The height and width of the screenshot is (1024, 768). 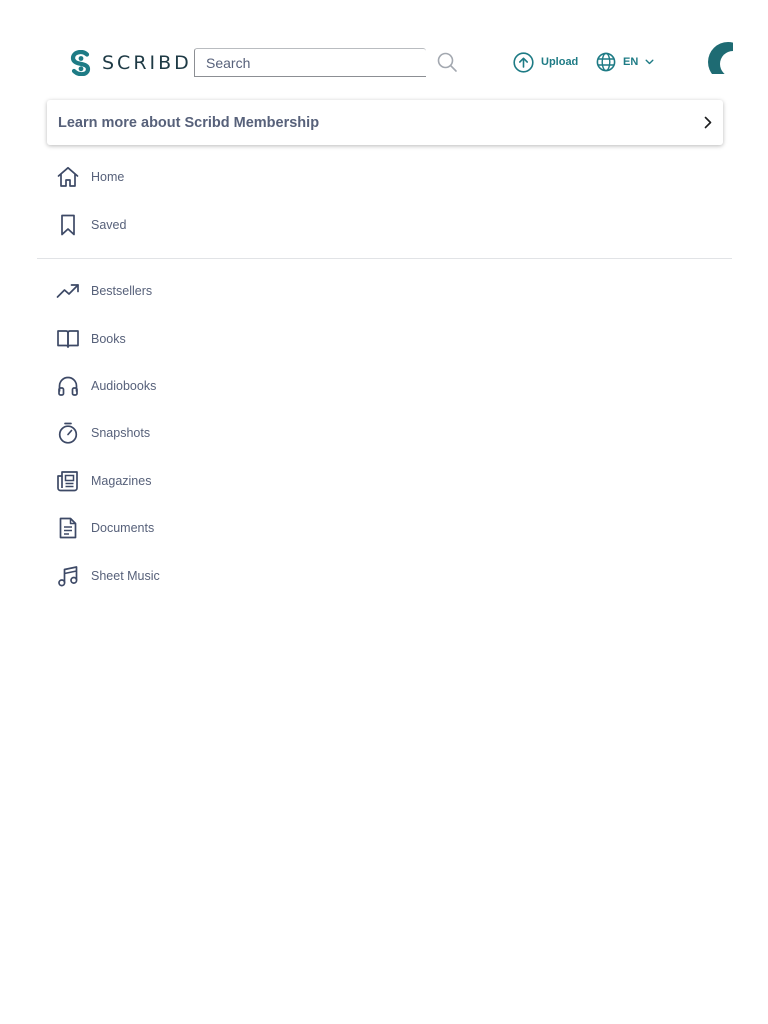 What do you see at coordinates (108, 339) in the screenshot?
I see `nav-label-books: Books` at bounding box center [108, 339].